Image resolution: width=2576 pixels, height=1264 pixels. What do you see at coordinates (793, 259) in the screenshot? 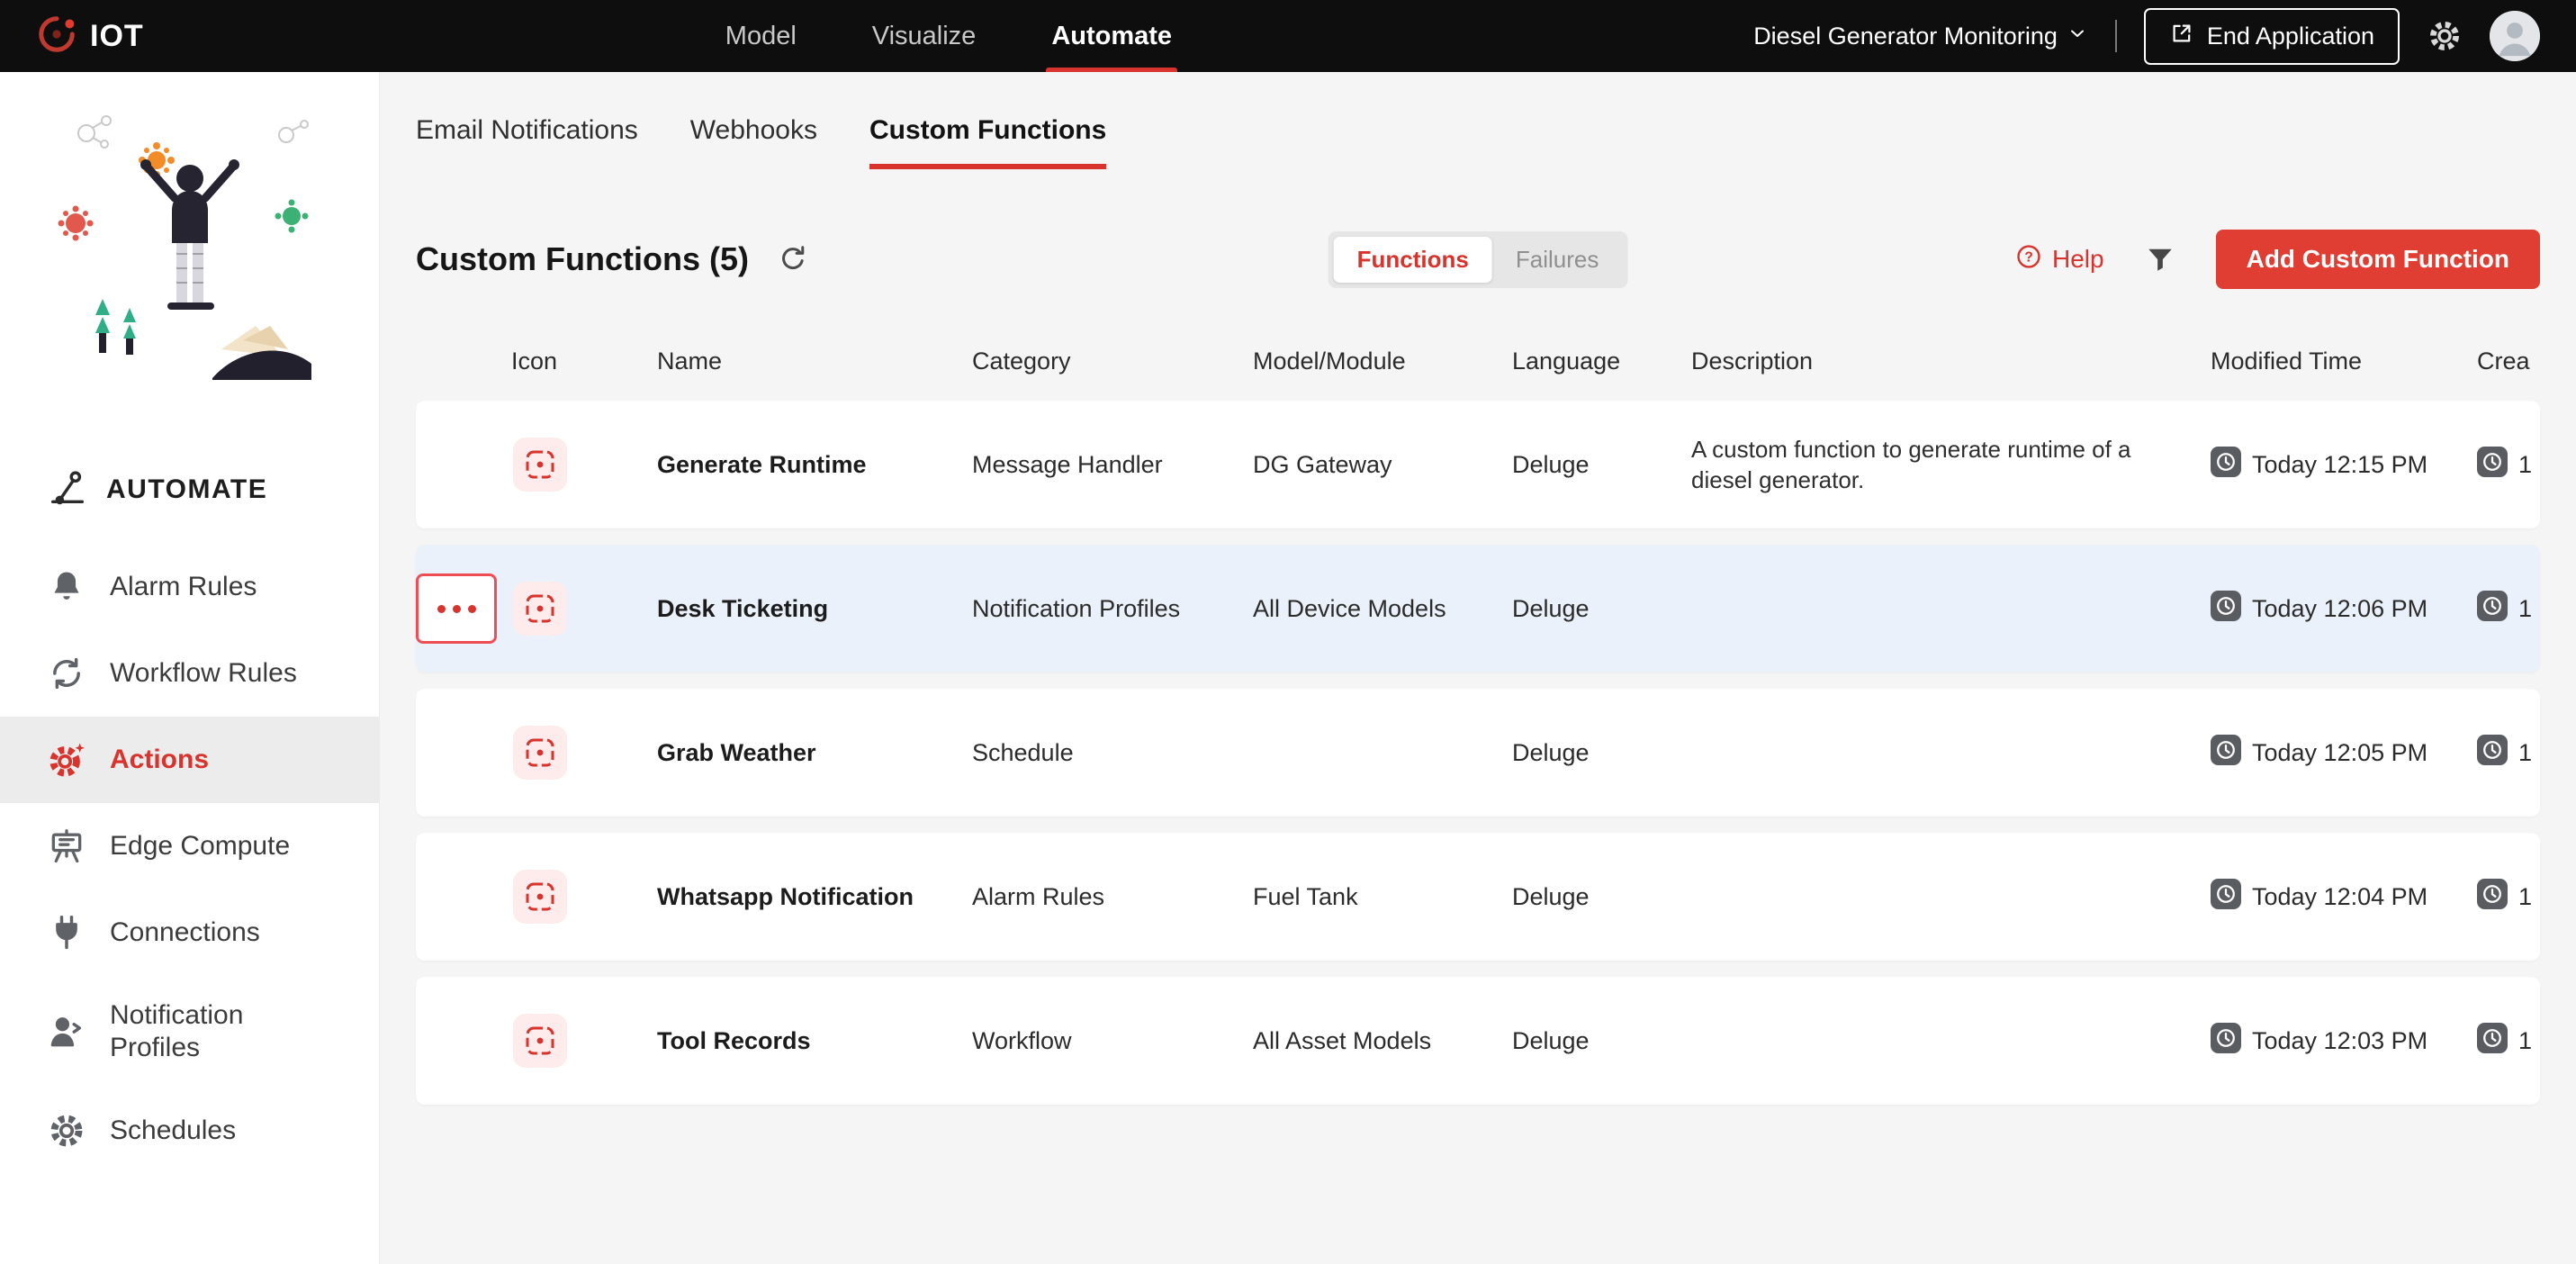
I see `refresh-icon` at bounding box center [793, 259].